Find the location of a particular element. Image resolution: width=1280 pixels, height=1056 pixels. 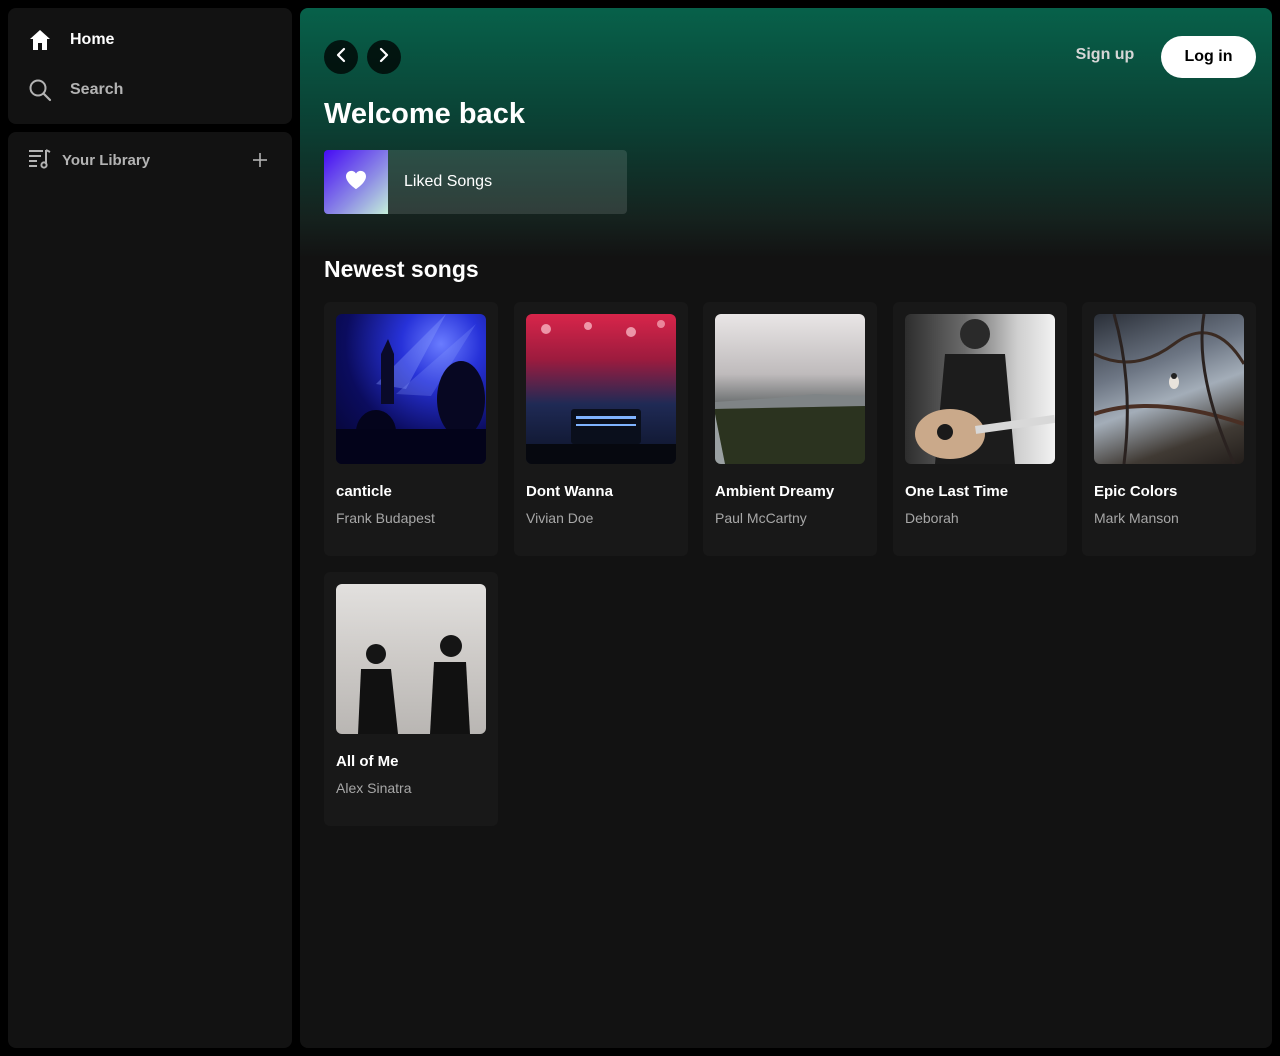

song-title: Ambient Dreamy is located at coordinates (775, 491).